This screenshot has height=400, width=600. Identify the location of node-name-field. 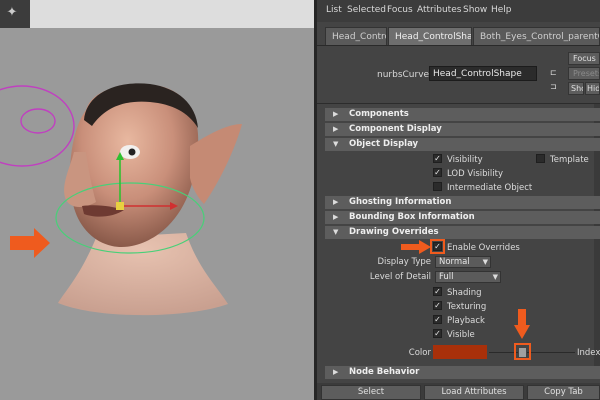
(483, 73).